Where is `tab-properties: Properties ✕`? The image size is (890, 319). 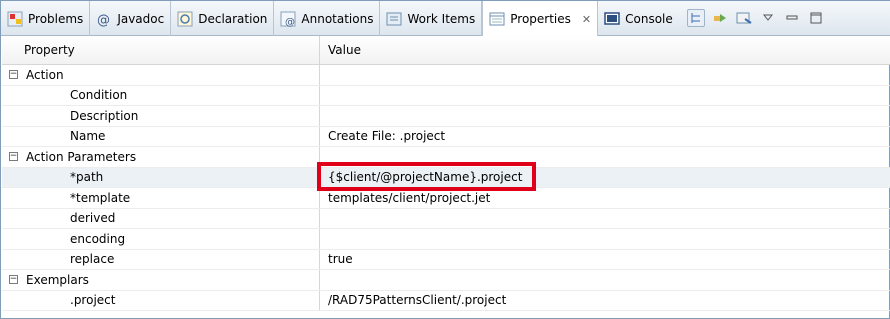
tab-properties: Properties ✕ is located at coordinates (540, 19).